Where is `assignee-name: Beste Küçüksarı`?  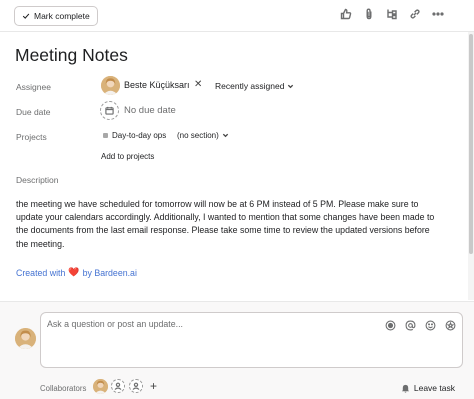
assignee-name: Beste Küçüksarı is located at coordinates (157, 85).